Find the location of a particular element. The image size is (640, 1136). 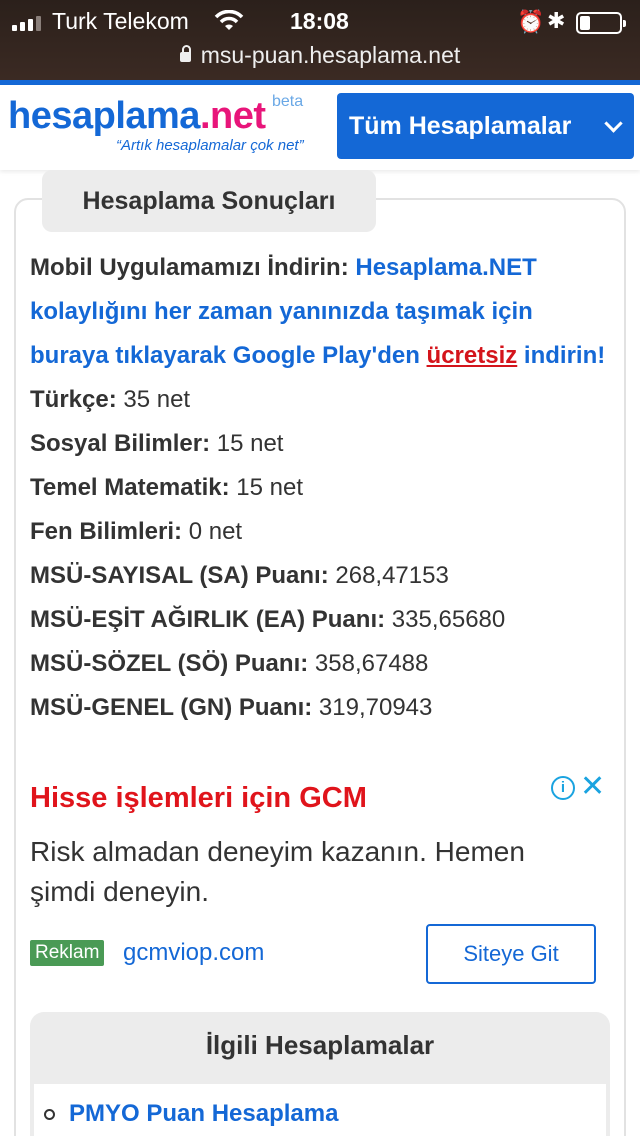

result-label: MSÜ-GENEL (GN) Puanı: is located at coordinates (171, 707).